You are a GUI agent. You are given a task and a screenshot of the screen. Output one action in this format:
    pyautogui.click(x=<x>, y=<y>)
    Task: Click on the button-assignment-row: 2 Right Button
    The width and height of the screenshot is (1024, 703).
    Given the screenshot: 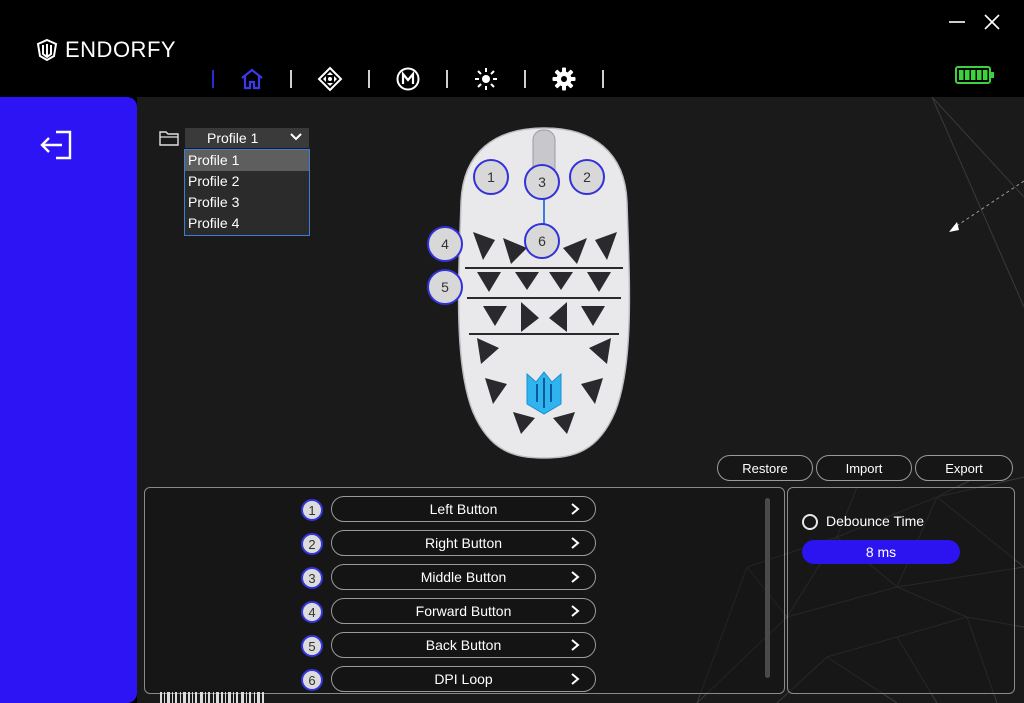 What is the action you would take?
    pyautogui.click(x=465, y=544)
    